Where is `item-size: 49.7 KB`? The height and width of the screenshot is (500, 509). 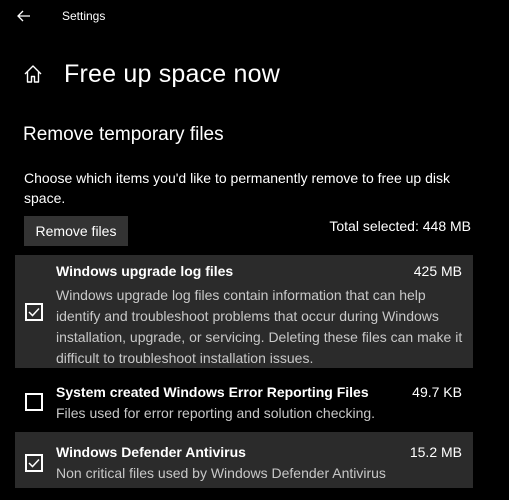
item-size: 49.7 KB is located at coordinates (437, 392).